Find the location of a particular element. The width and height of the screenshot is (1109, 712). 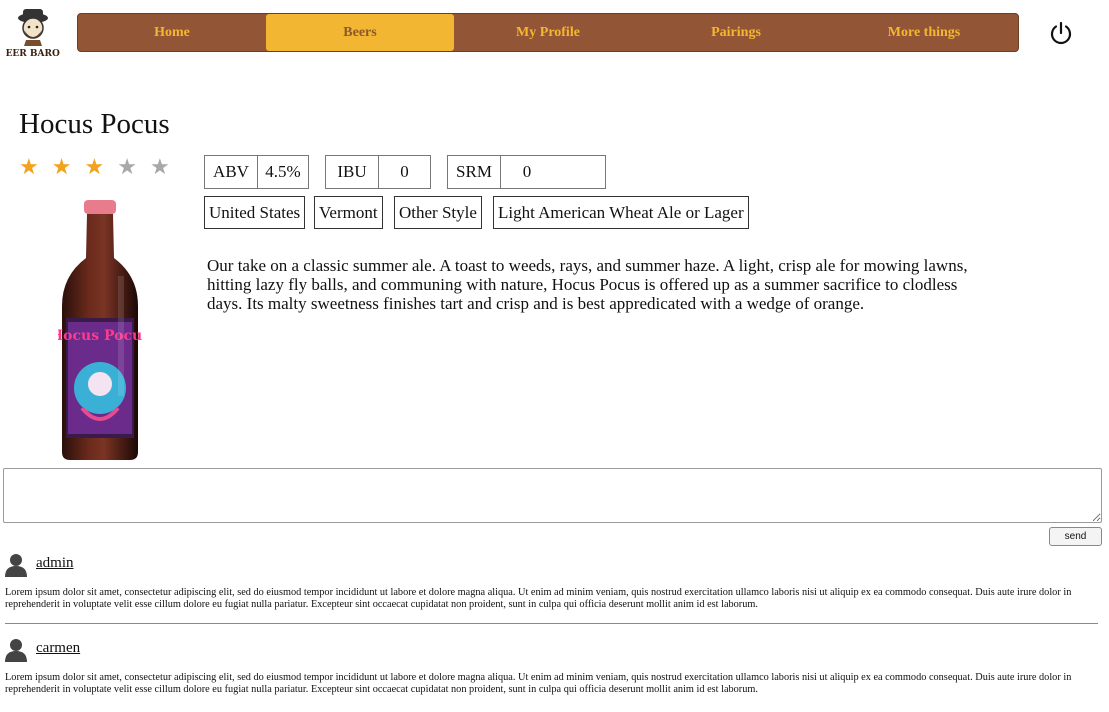

nav-pairings: Pairings is located at coordinates (736, 32).